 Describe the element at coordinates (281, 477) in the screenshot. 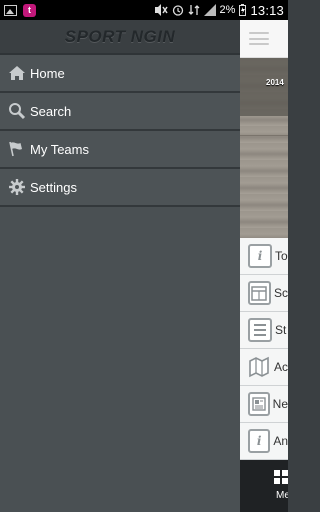

I see `menu-grid-icon` at that location.